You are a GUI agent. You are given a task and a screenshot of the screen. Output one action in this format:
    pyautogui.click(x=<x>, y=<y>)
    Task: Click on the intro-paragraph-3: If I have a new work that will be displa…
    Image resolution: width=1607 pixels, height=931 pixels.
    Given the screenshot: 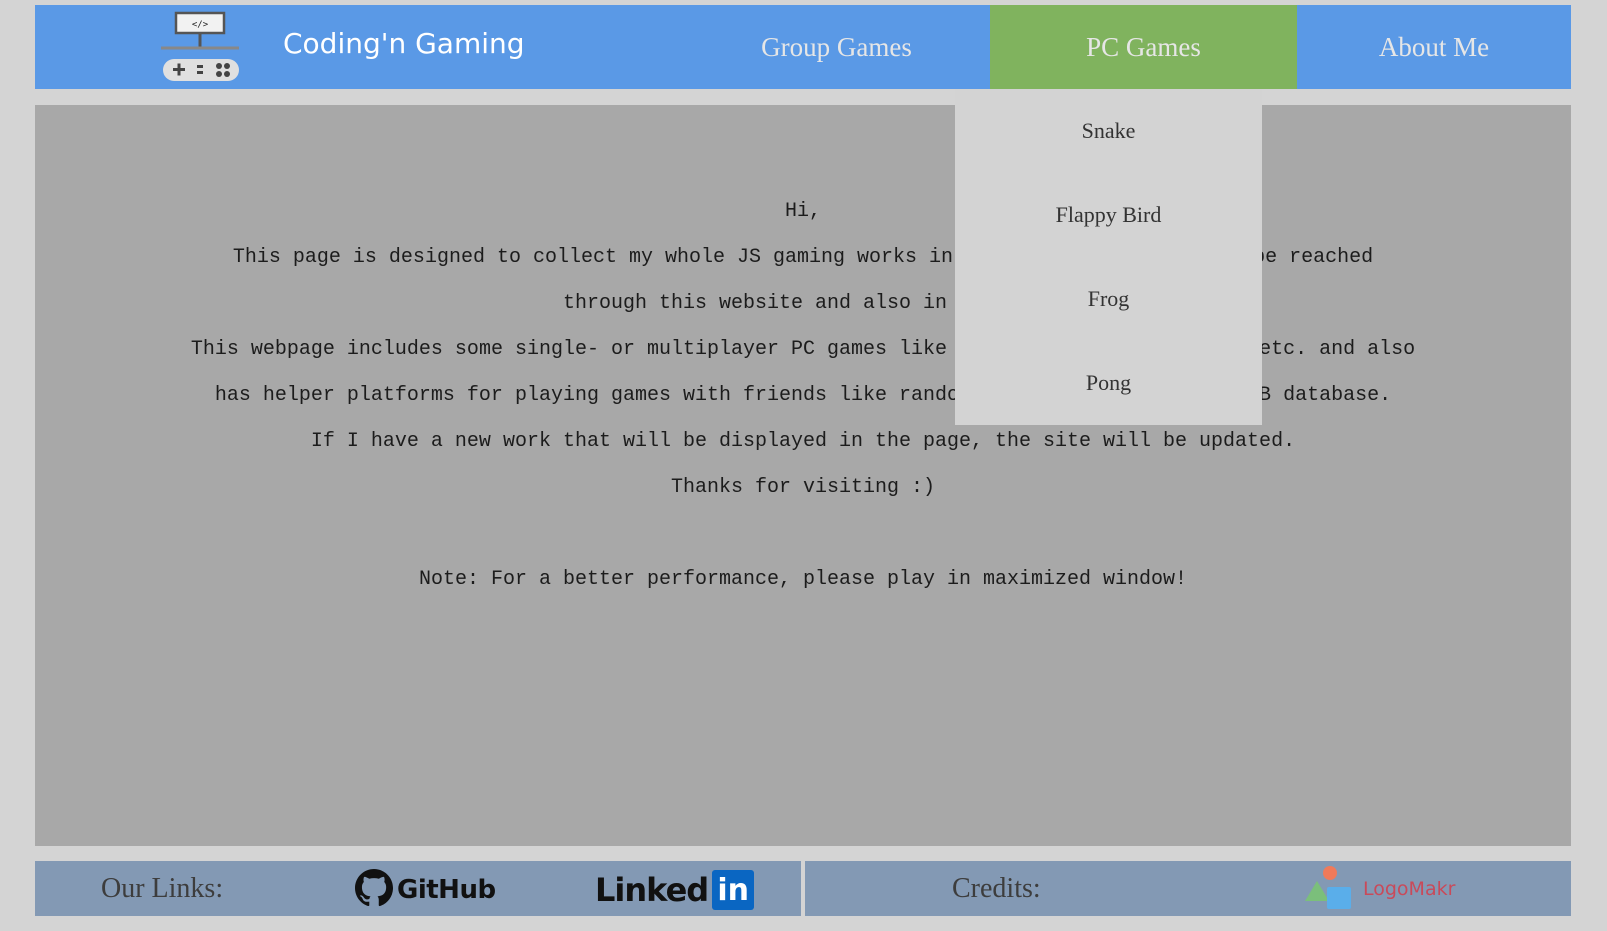 What is the action you would take?
    pyautogui.click(x=803, y=441)
    